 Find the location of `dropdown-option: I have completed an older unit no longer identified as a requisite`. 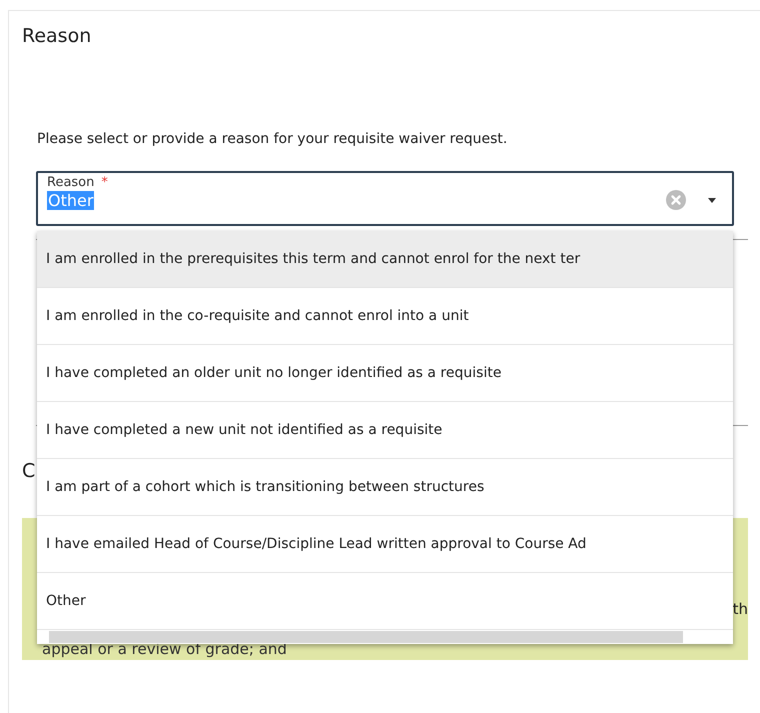

dropdown-option: I have completed an older unit no longer identified as a requisite is located at coordinates (385, 373).